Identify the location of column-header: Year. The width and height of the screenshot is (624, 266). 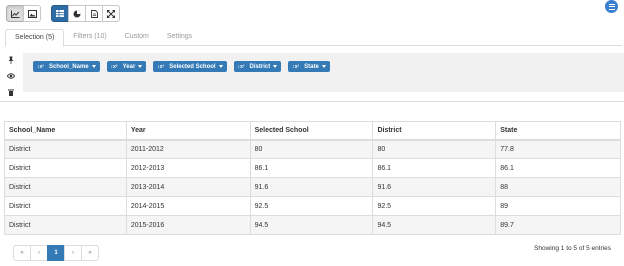
(188, 131).